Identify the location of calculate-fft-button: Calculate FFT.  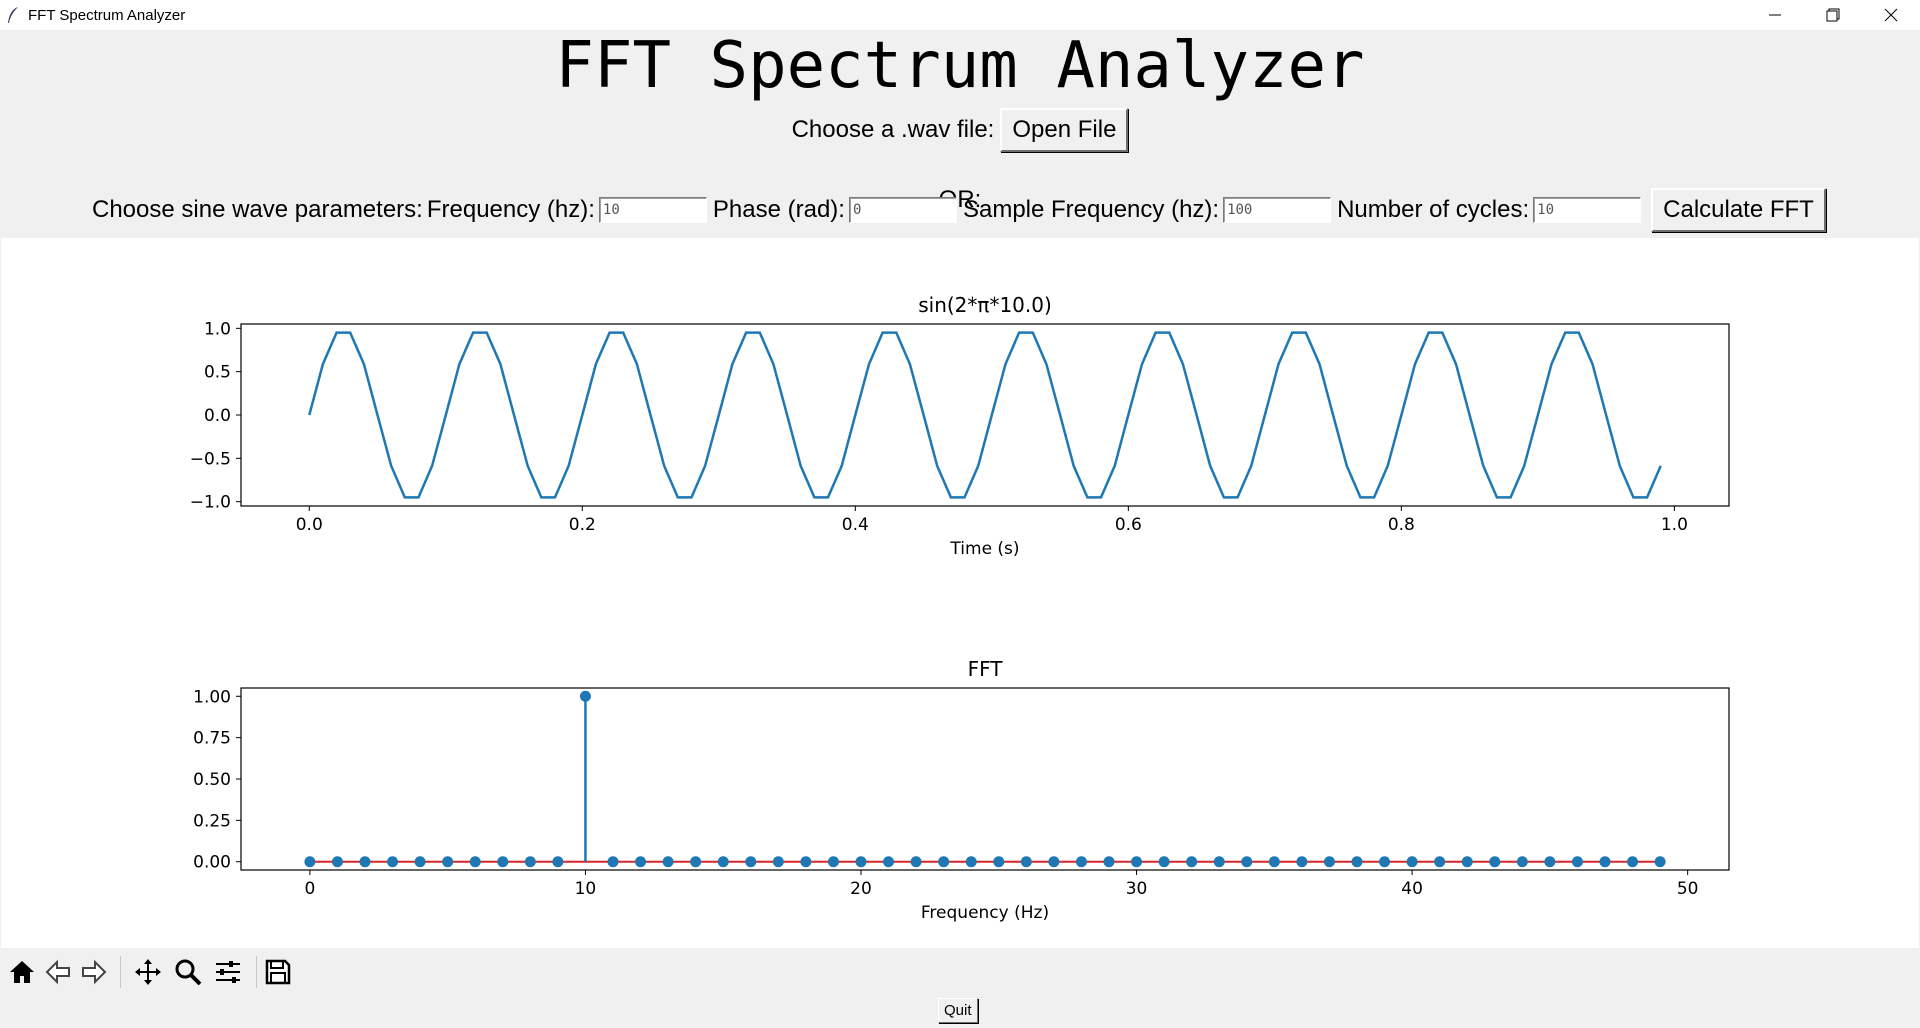
(1738, 210).